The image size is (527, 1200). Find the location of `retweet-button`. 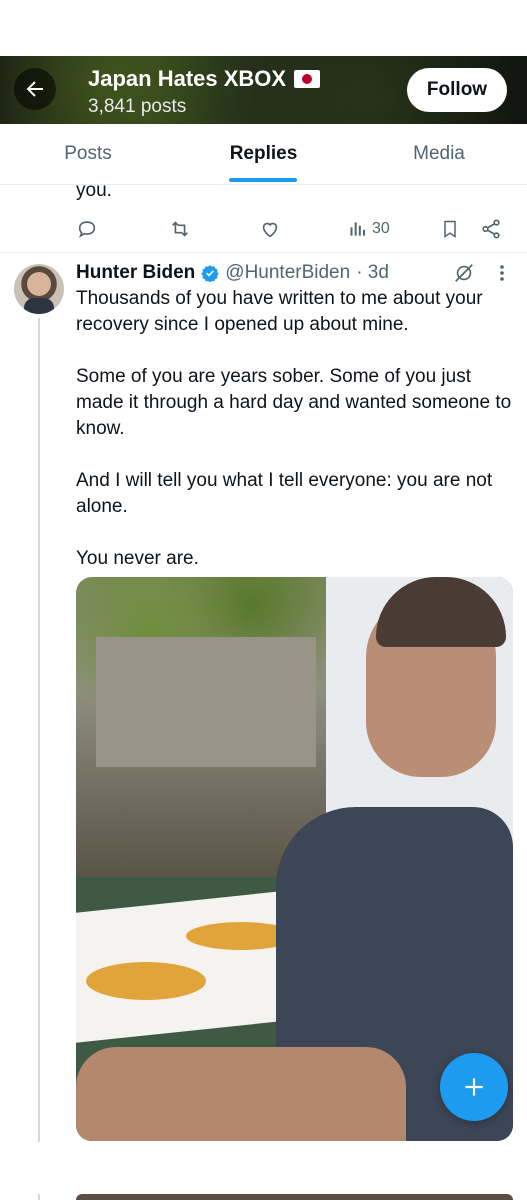

retweet-button is located at coordinates (180, 229).